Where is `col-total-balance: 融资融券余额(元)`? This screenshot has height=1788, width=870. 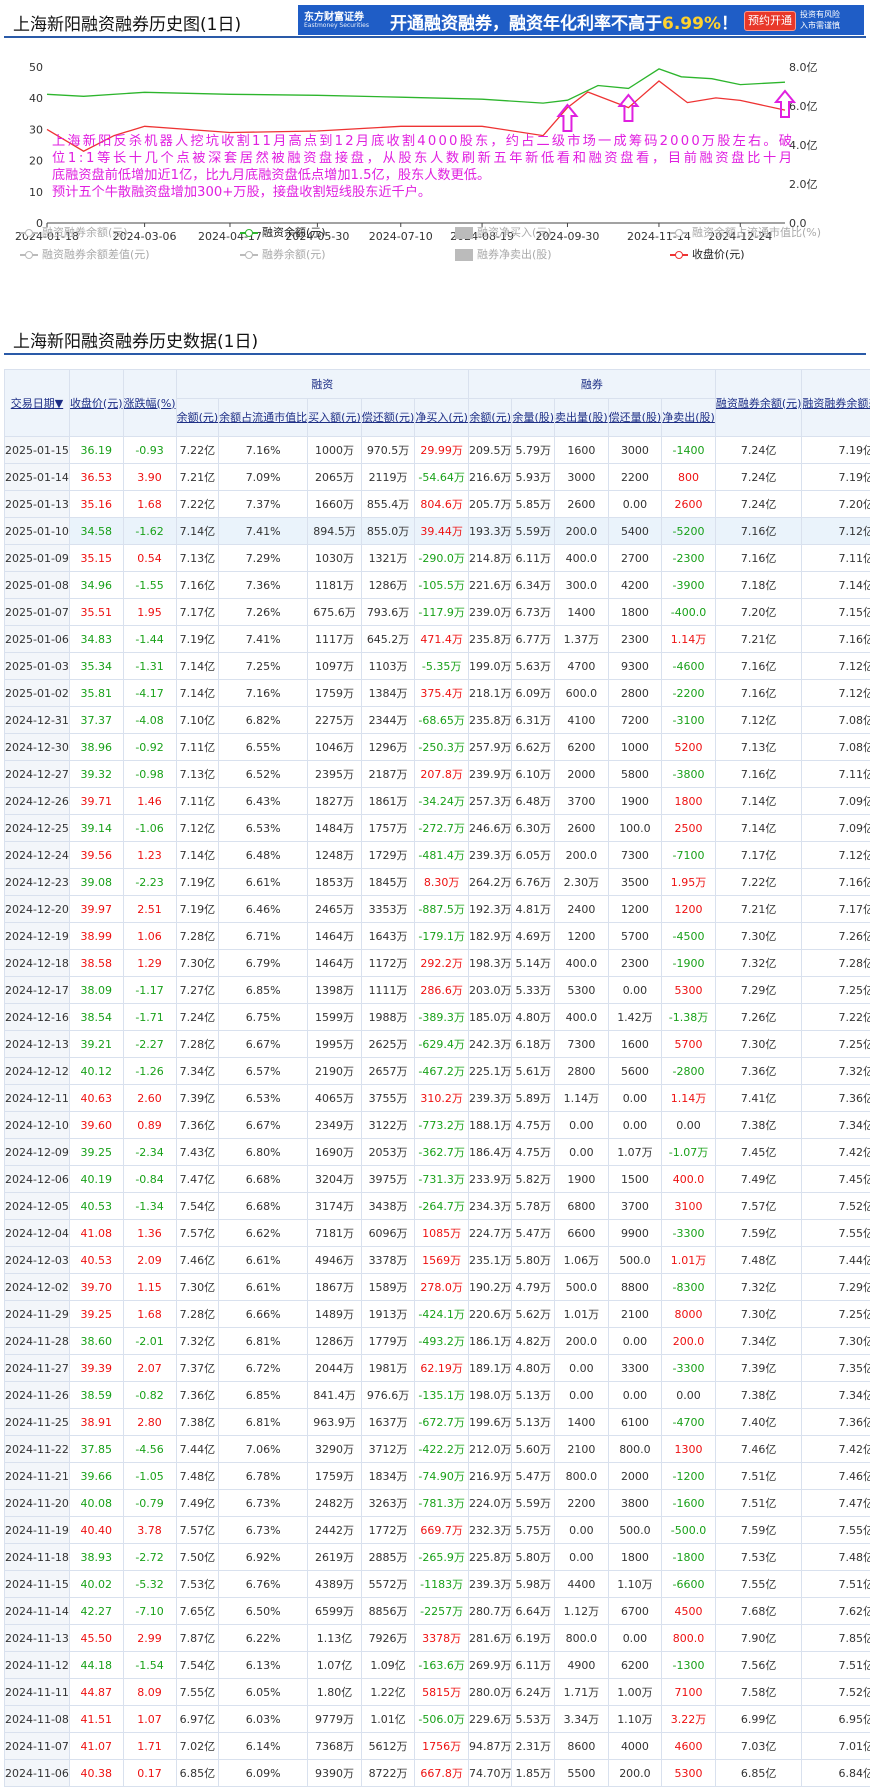
col-total-balance: 融资融券余额(元) is located at coordinates (758, 403).